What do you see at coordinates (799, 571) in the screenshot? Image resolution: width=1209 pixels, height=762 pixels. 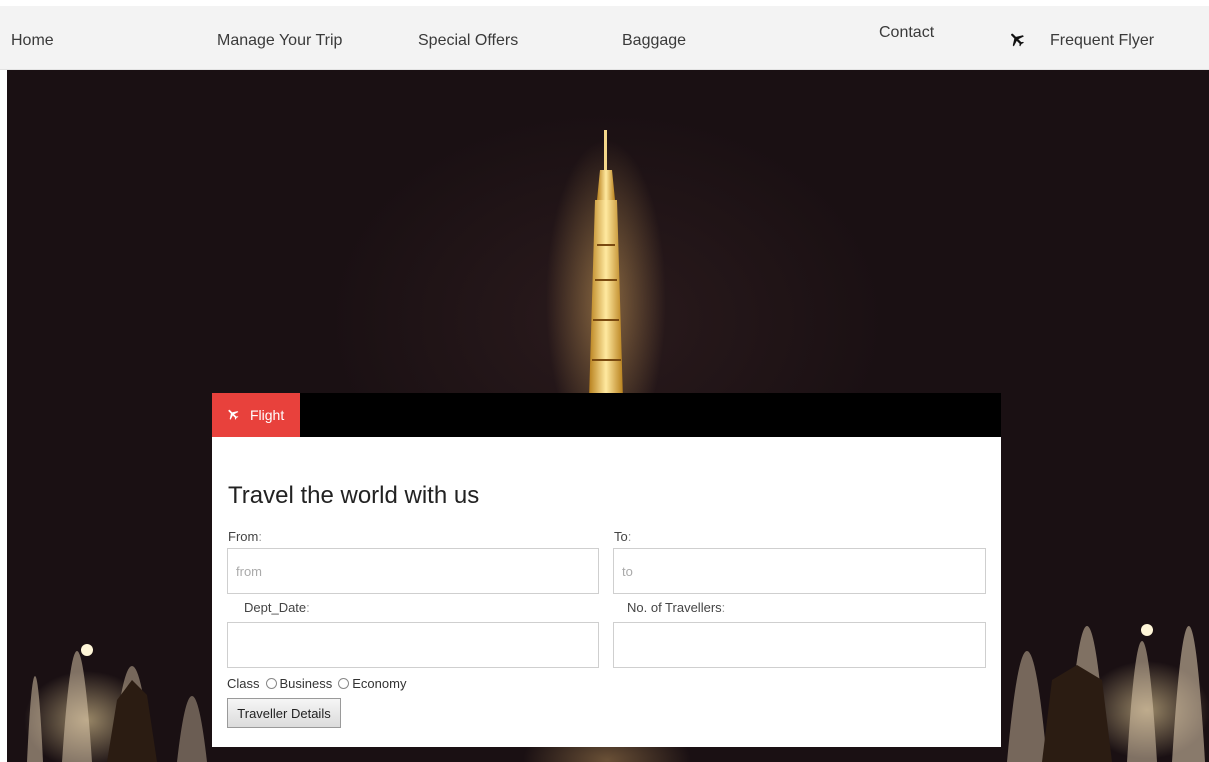 I see `to-input` at bounding box center [799, 571].